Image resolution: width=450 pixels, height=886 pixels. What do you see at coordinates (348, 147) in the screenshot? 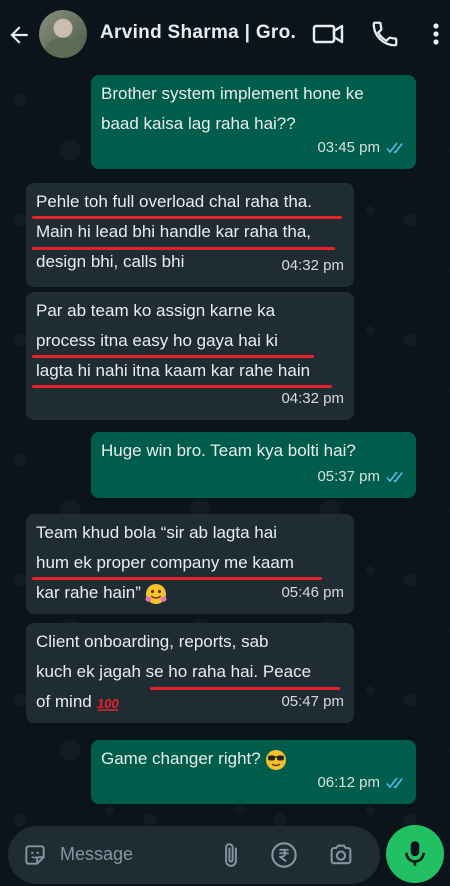
I see `message-time: 03:45 pm` at bounding box center [348, 147].